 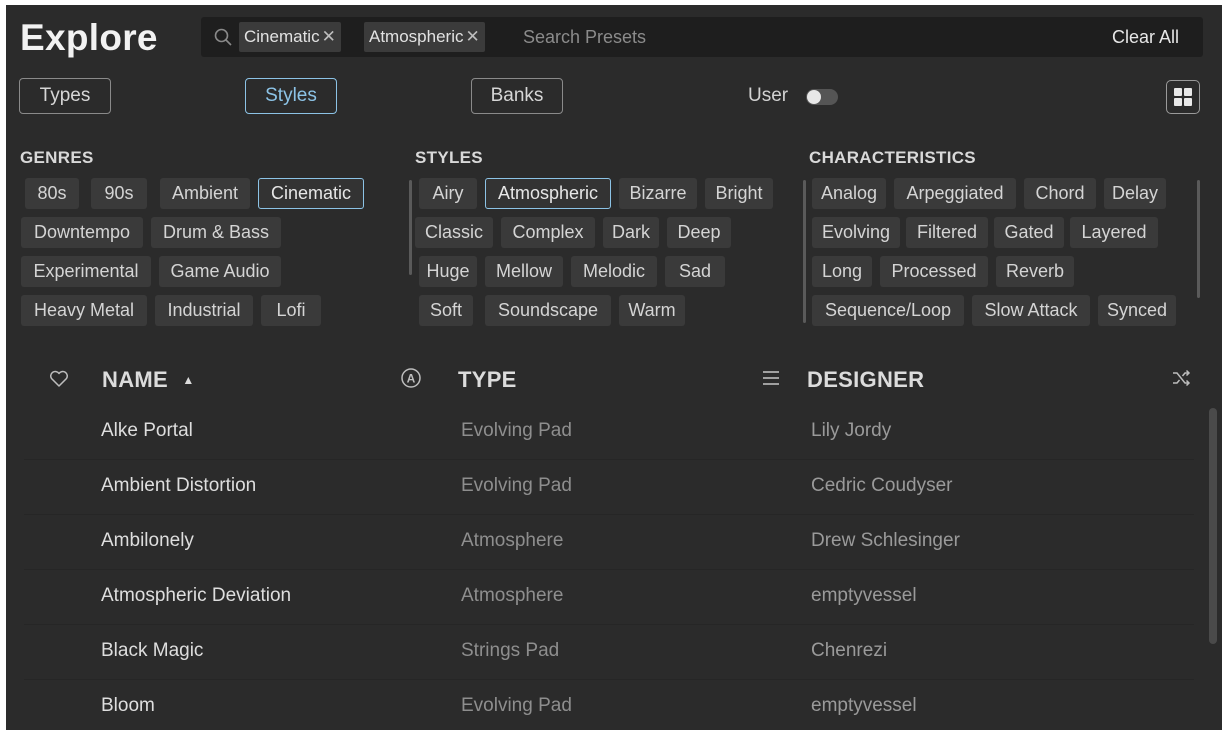 I want to click on tab-types: Types, so click(x=65, y=96).